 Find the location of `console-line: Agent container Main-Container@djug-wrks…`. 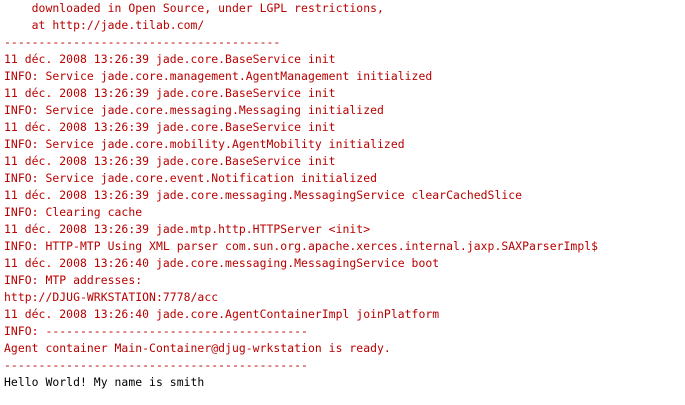

console-line: Agent container Main-Container@djug-wrks… is located at coordinates (197, 348).